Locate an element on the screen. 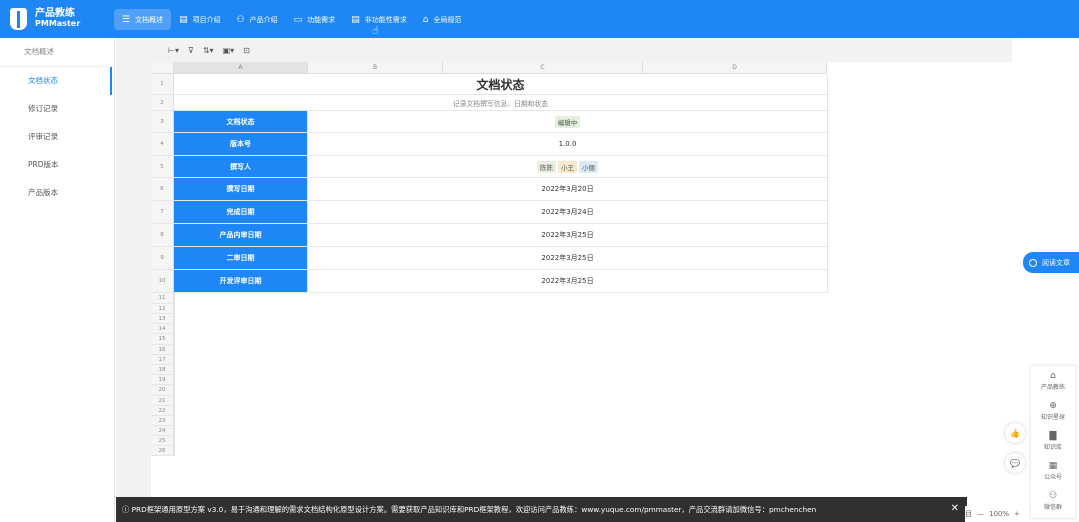  row-header: 15 is located at coordinates (162, 339).